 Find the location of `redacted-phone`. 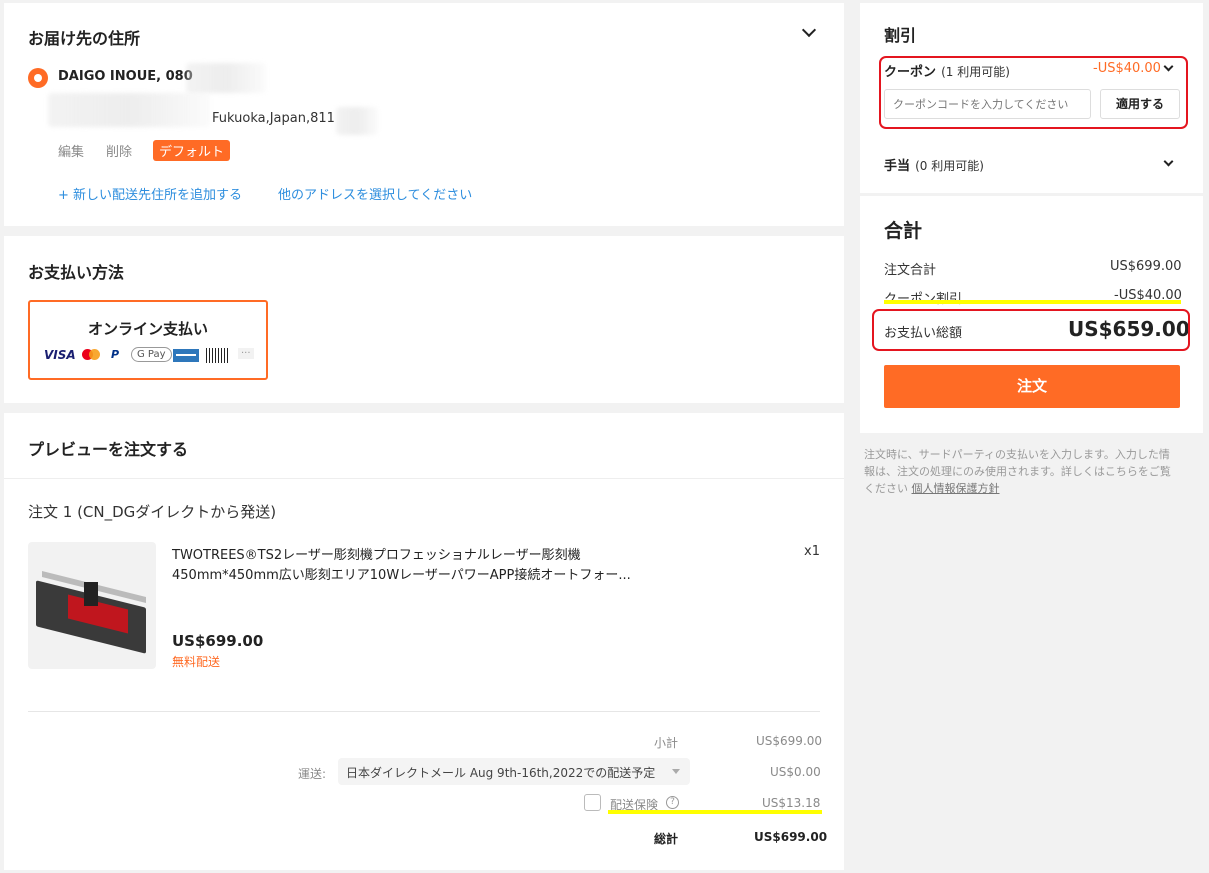

redacted-phone is located at coordinates (226, 78).